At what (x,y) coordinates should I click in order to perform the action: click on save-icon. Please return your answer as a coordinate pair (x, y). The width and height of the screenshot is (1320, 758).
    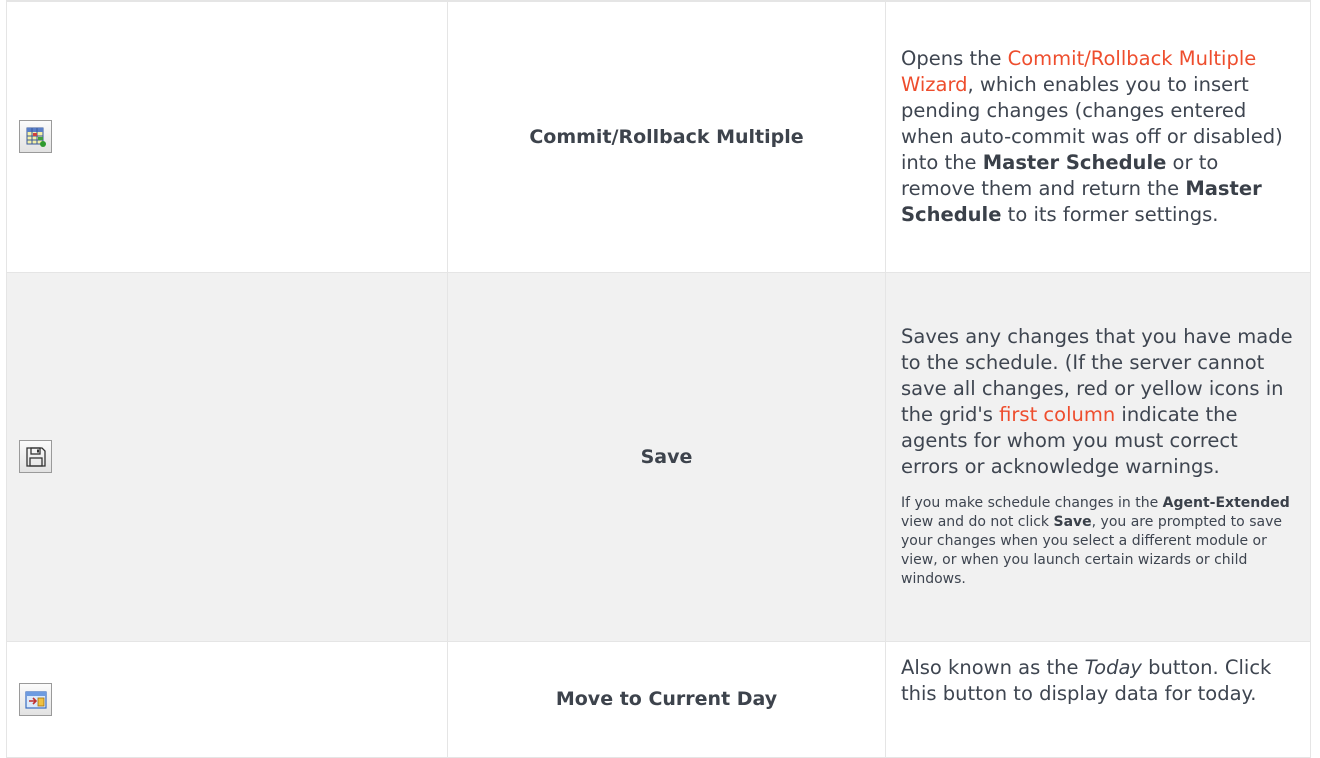
    Looking at the image, I should click on (35, 456).